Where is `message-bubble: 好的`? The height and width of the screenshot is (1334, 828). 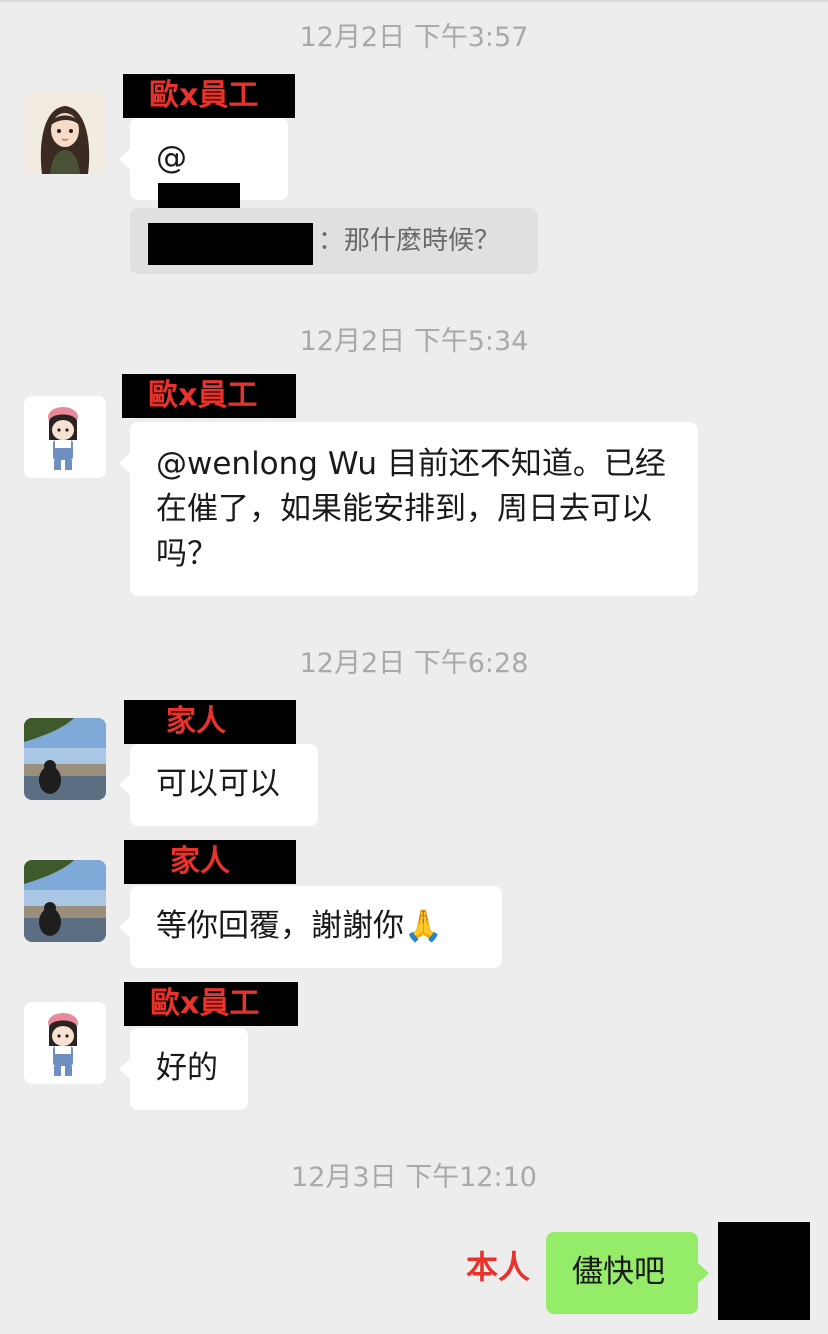 message-bubble: 好的 is located at coordinates (183, 1069).